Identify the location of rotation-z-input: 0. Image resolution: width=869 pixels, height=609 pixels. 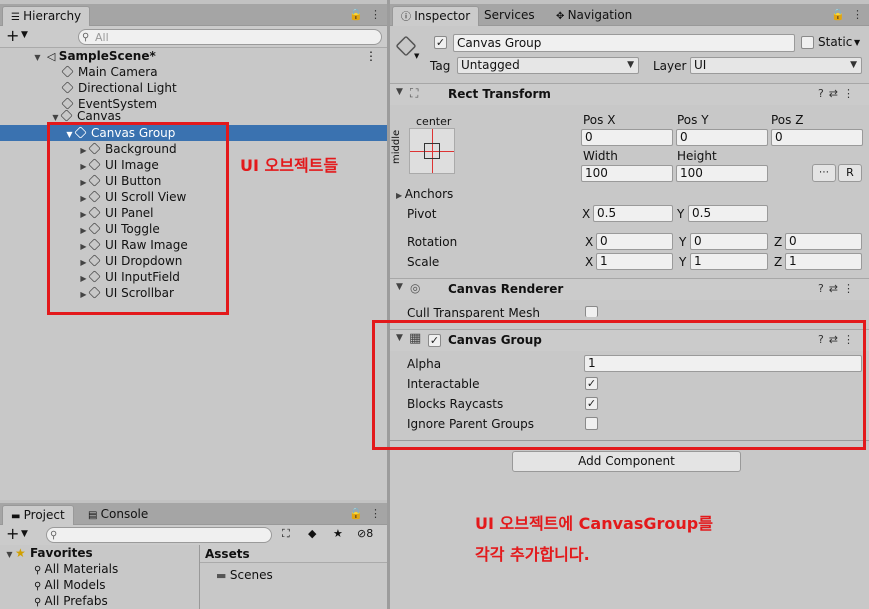
(823, 241).